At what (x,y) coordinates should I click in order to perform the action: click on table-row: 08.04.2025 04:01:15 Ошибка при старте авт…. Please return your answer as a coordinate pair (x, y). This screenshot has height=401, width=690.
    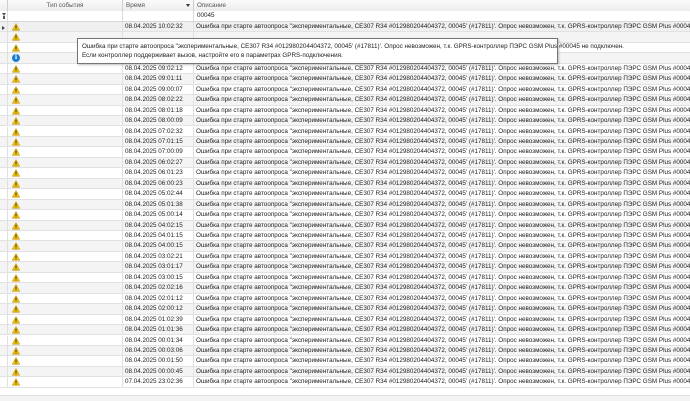
    Looking at the image, I should click on (345, 236).